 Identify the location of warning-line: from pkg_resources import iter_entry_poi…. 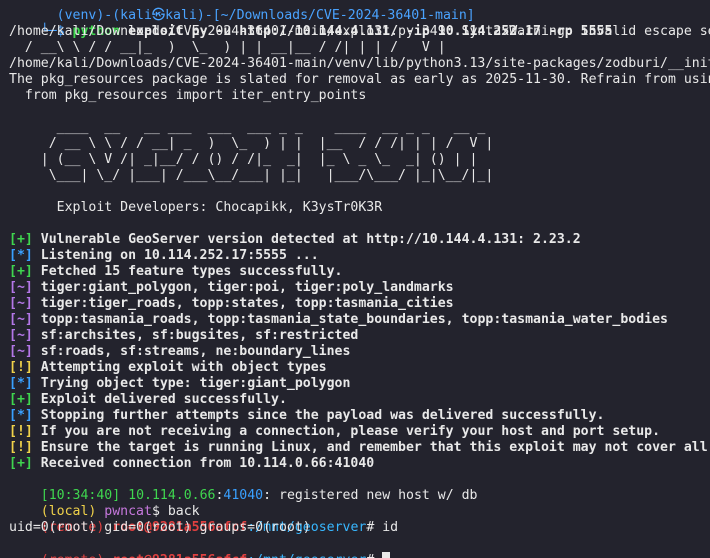
(188, 95).